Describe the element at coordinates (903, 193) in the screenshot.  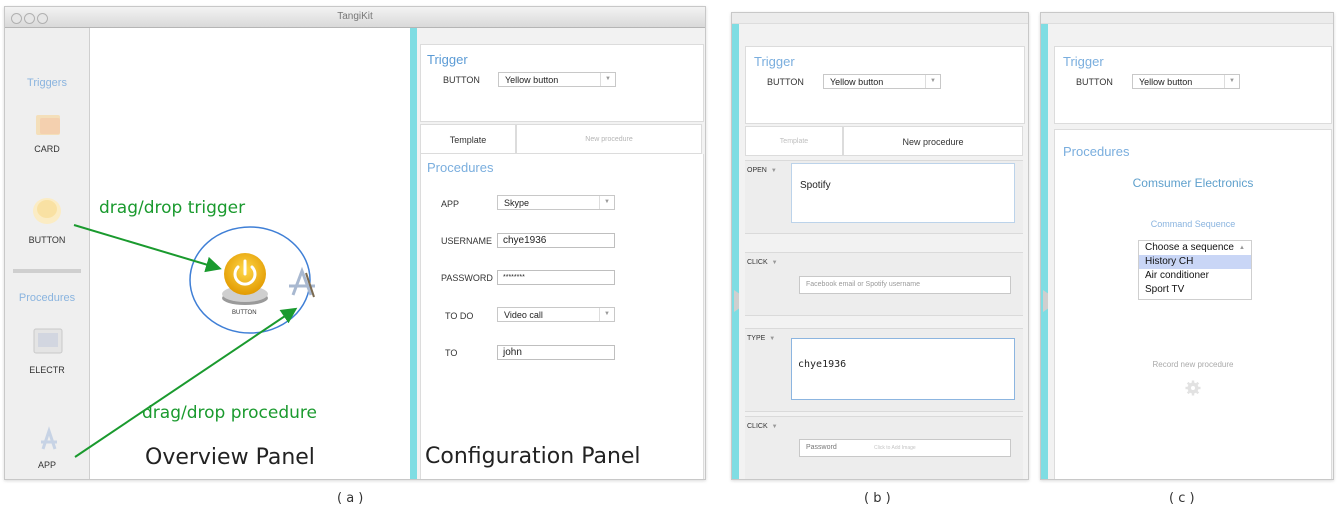
I see `open-app-field: Spotify` at that location.